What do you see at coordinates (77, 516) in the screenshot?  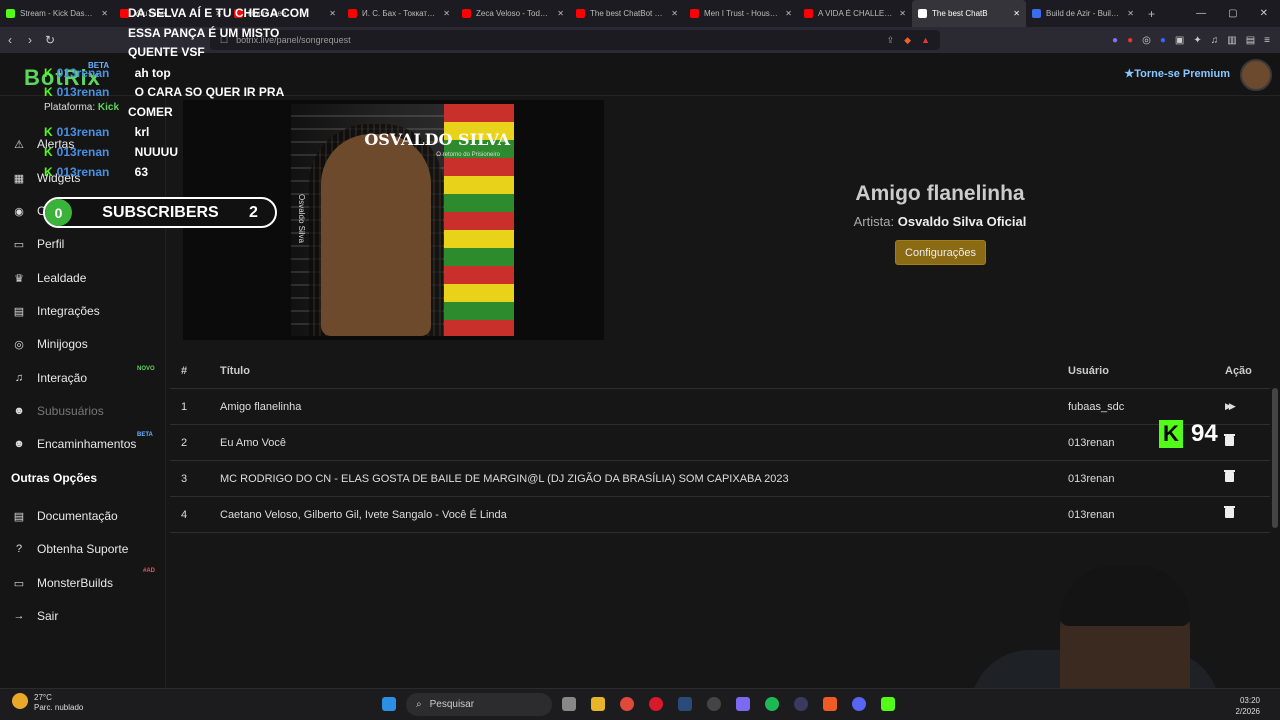 I see `sidebar-item-label: Documentação` at bounding box center [77, 516].